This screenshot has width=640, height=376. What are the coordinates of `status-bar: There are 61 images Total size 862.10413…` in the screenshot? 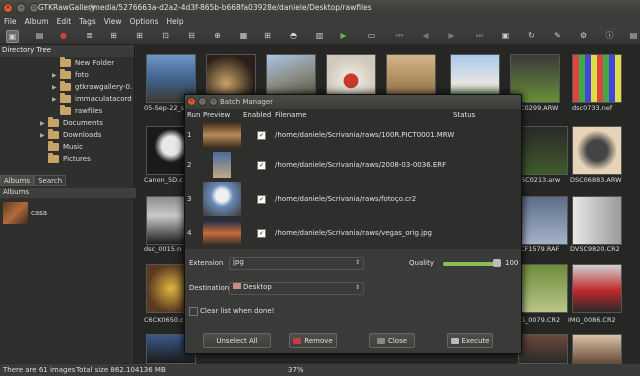 It's located at (320, 370).